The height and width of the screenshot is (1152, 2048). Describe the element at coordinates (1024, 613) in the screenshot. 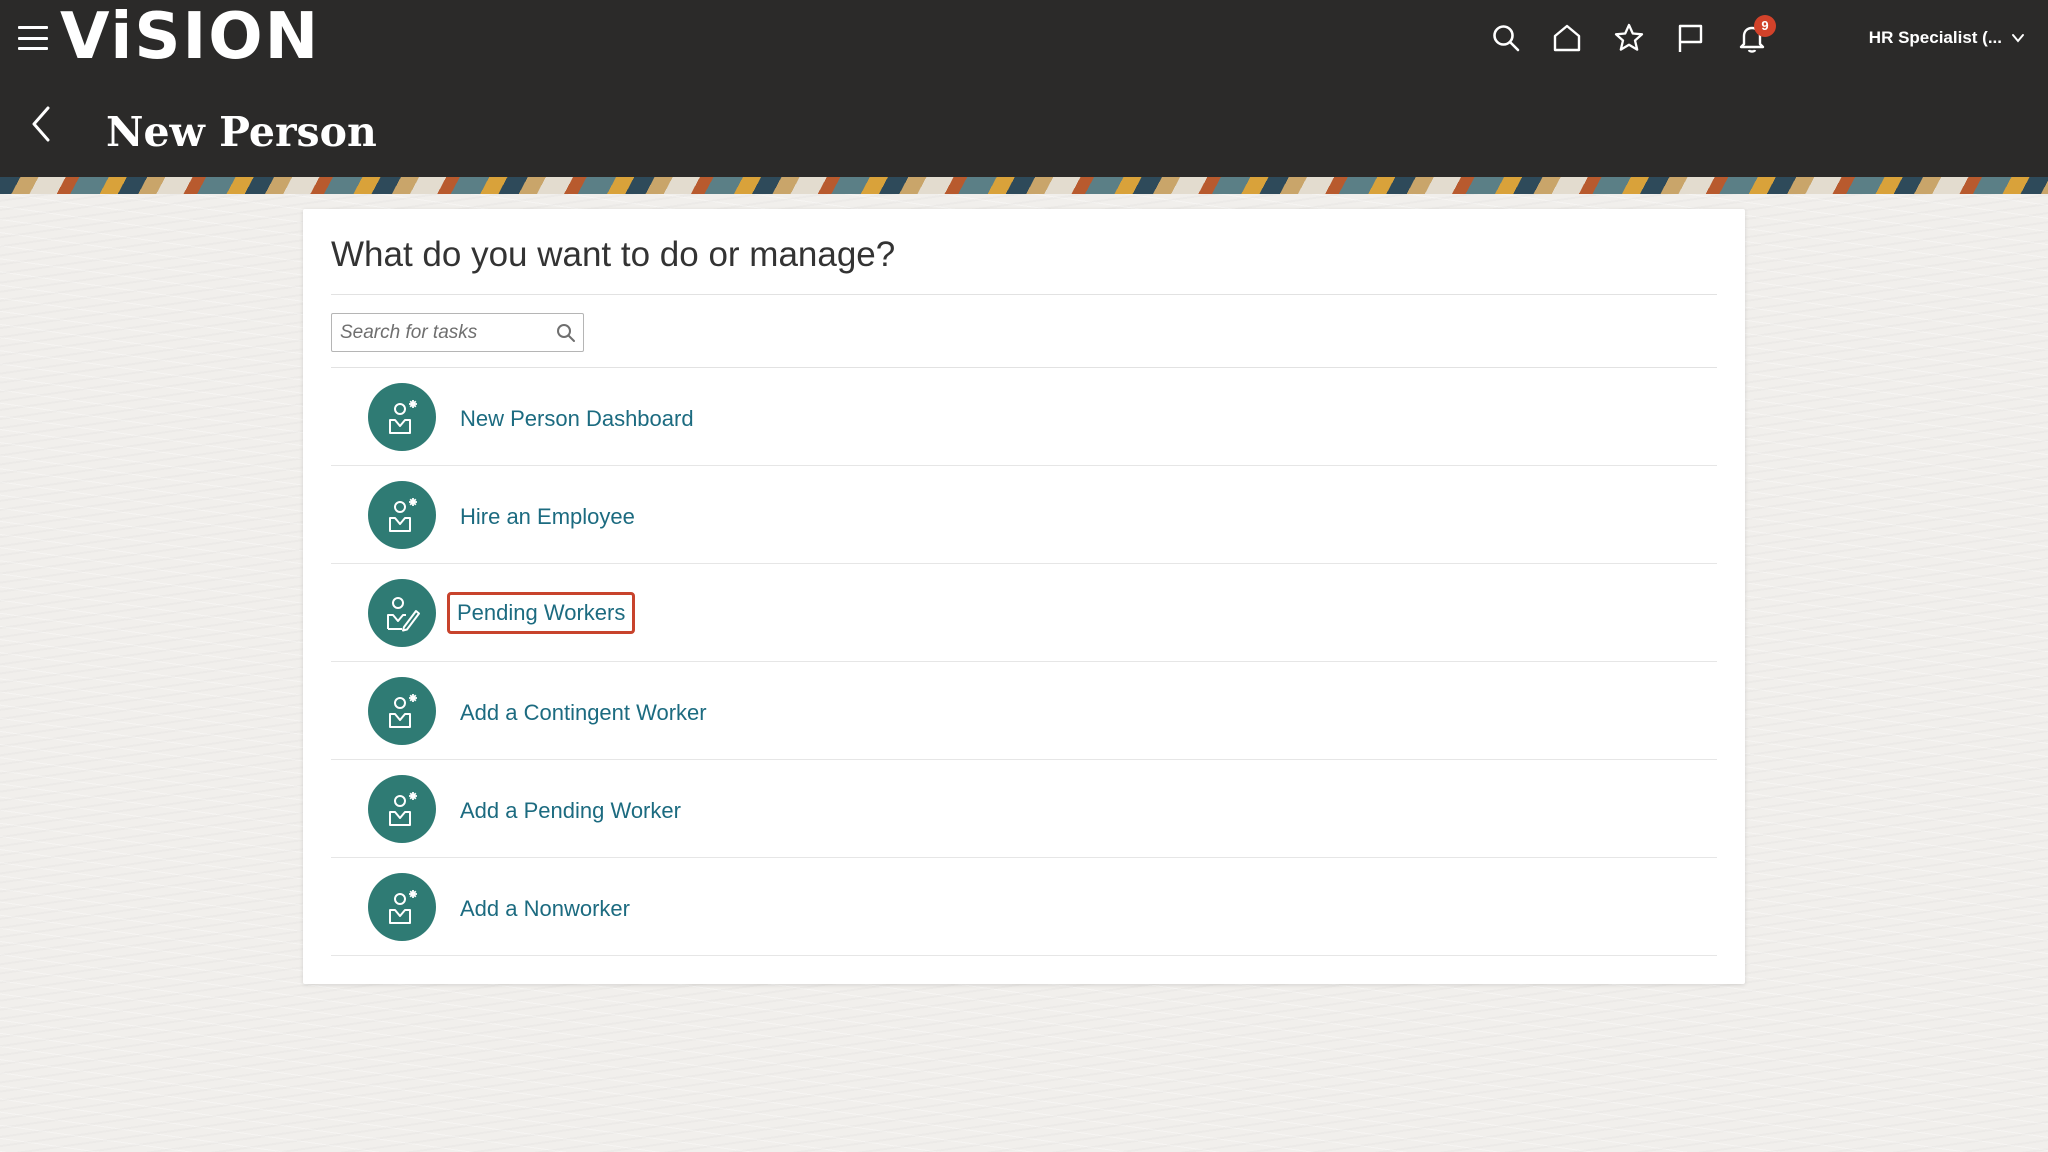

I see `task-pending-workers: Pending Workers` at that location.